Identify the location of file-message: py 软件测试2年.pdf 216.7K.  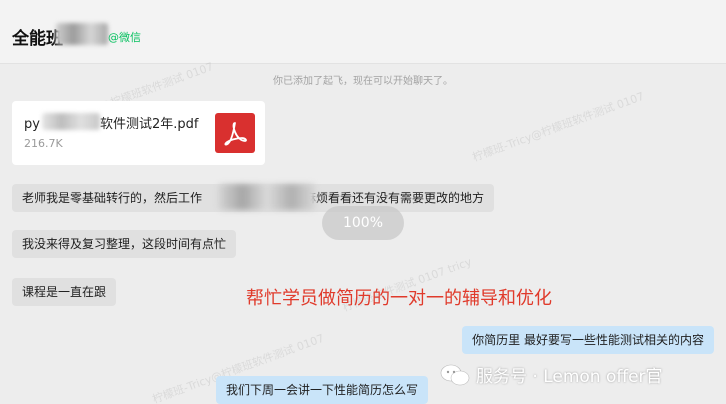
(138, 133).